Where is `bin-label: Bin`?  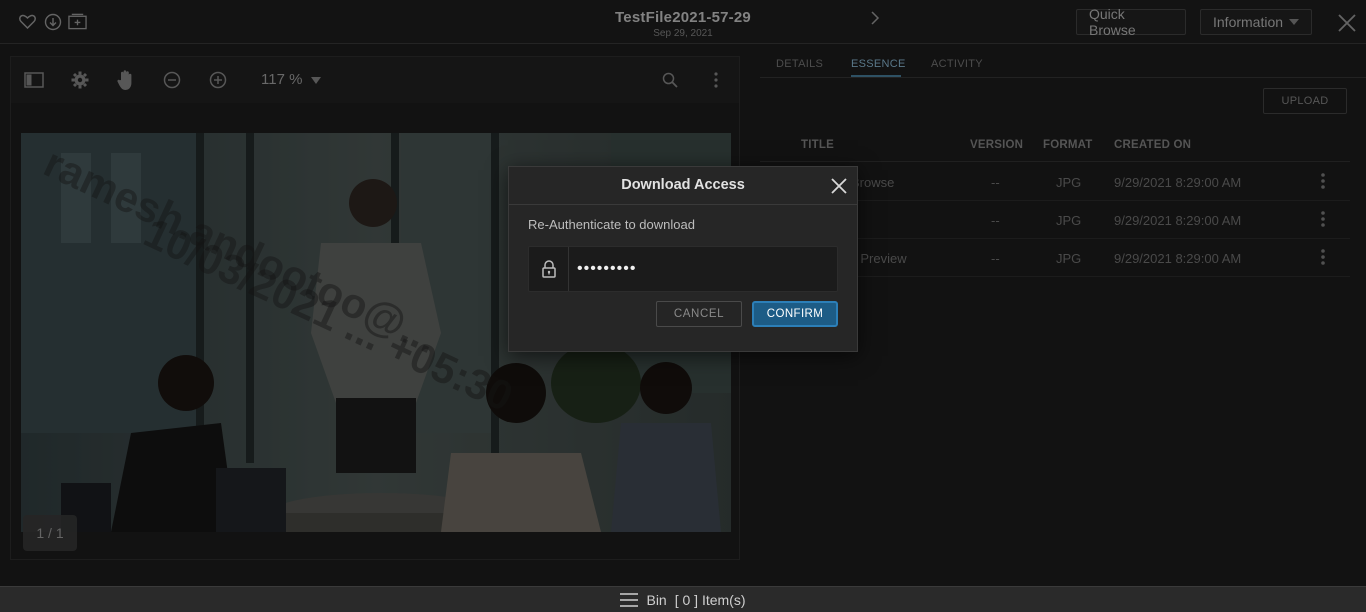
bin-label: Bin is located at coordinates (656, 599).